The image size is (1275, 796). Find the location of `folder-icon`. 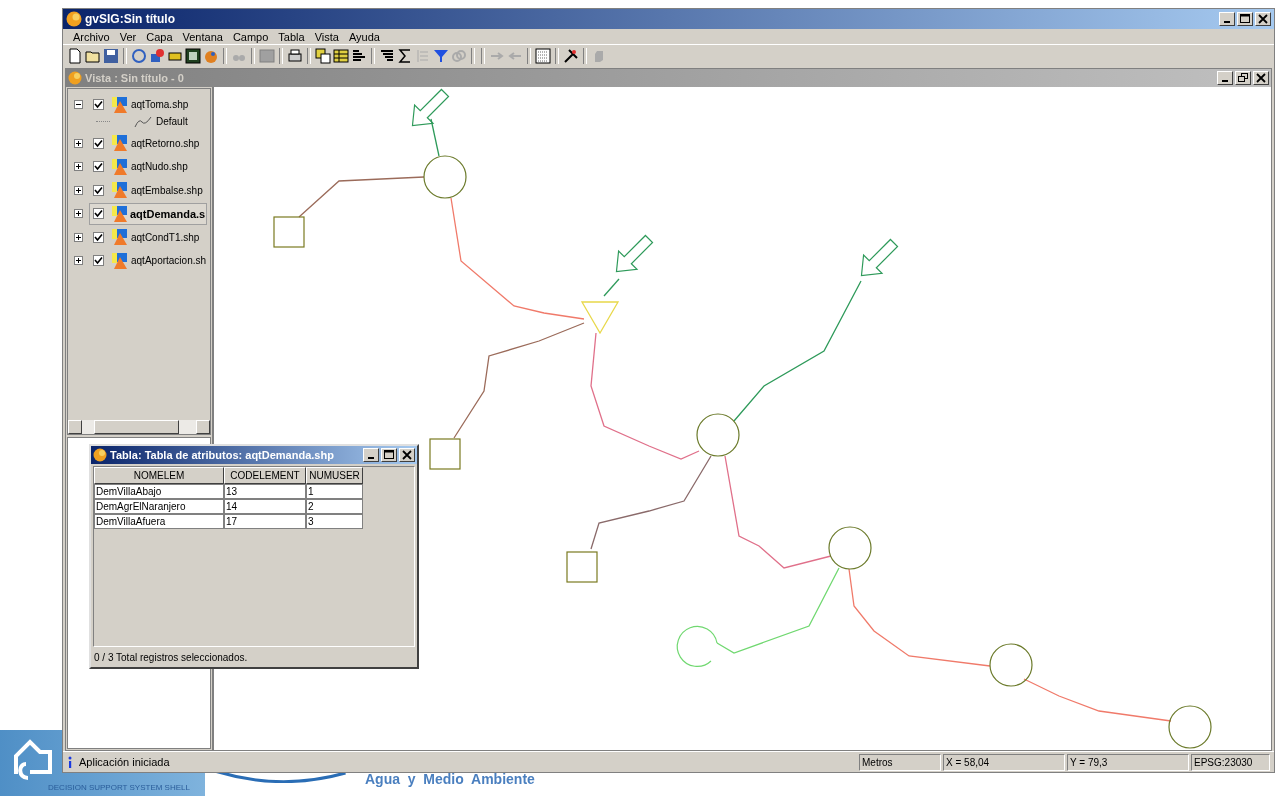

folder-icon is located at coordinates (93, 56).